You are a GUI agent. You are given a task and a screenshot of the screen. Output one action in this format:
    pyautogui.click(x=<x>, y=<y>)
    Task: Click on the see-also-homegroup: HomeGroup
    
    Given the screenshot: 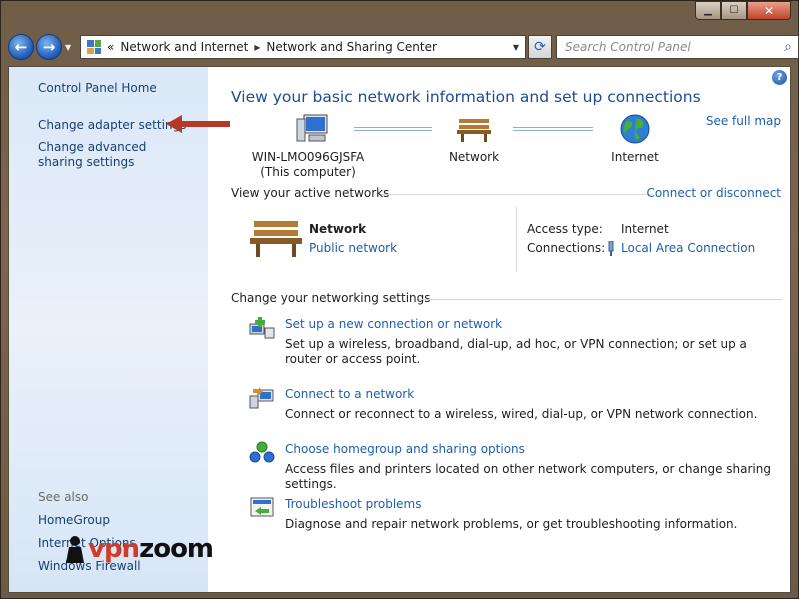 What is the action you would take?
    pyautogui.click(x=74, y=520)
    